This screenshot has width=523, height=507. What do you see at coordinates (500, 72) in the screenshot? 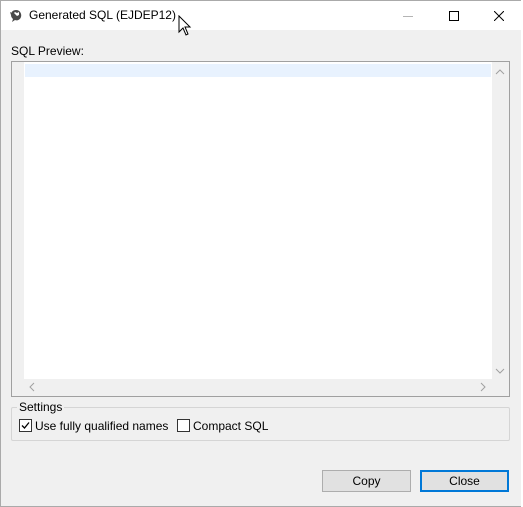
I see `scroll-up-icon` at bounding box center [500, 72].